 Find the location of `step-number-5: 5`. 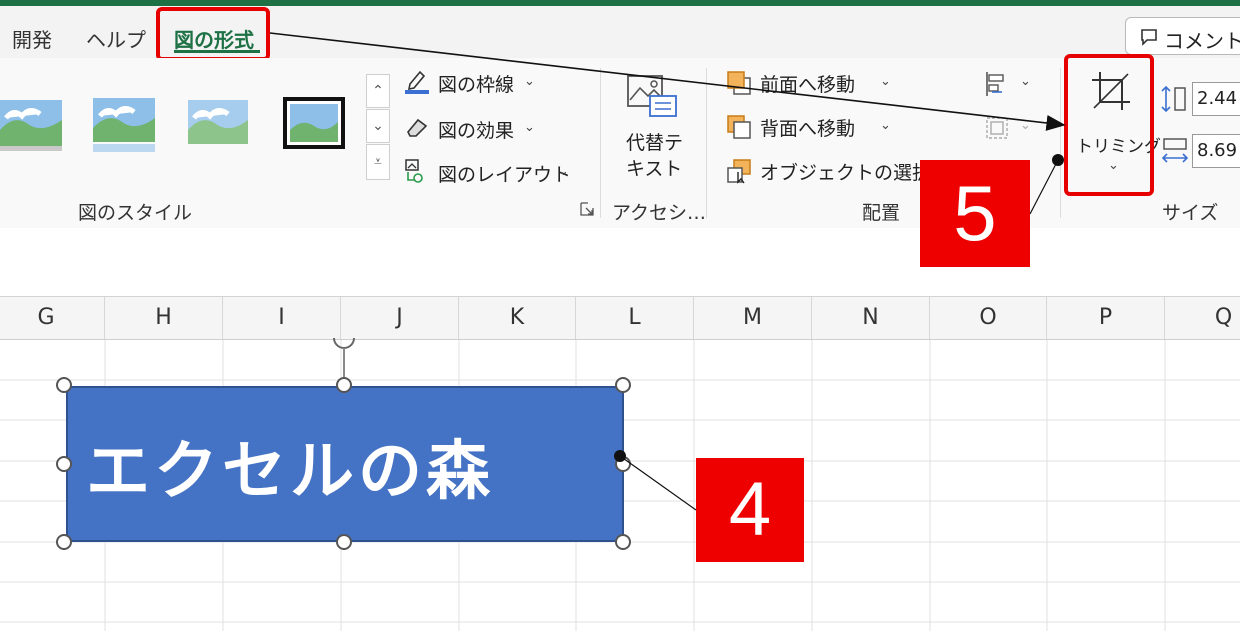

step-number-5: 5 is located at coordinates (975, 213).